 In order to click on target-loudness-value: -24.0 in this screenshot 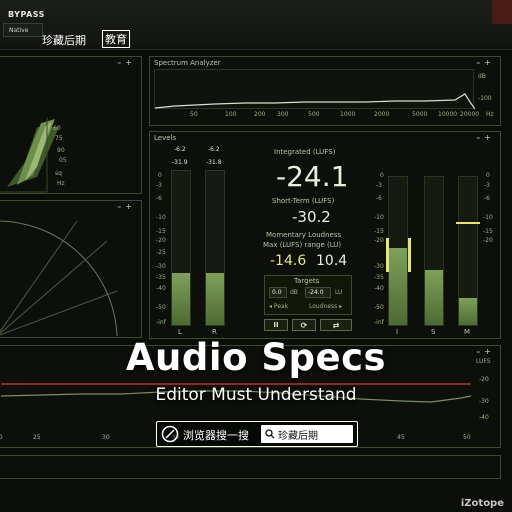, I will do `click(316, 292)`.